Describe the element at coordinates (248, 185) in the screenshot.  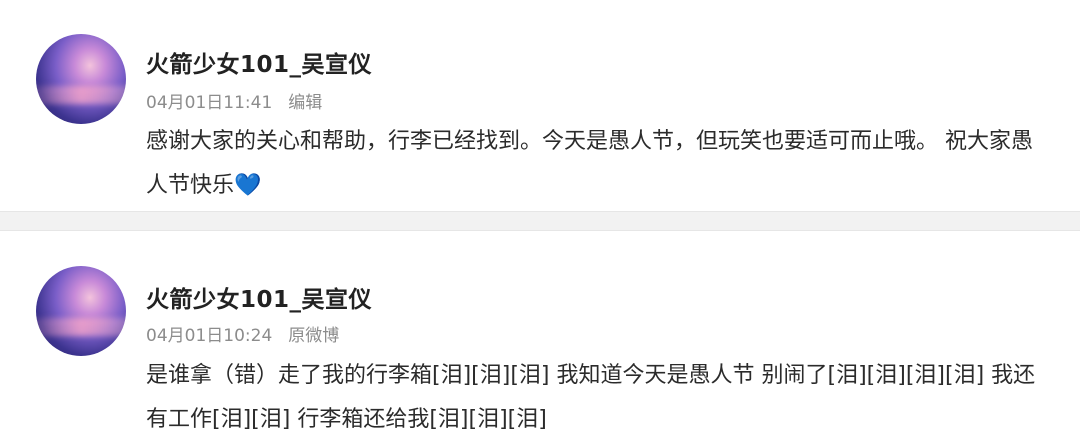
I see `blue-heart-icon: 💙` at that location.